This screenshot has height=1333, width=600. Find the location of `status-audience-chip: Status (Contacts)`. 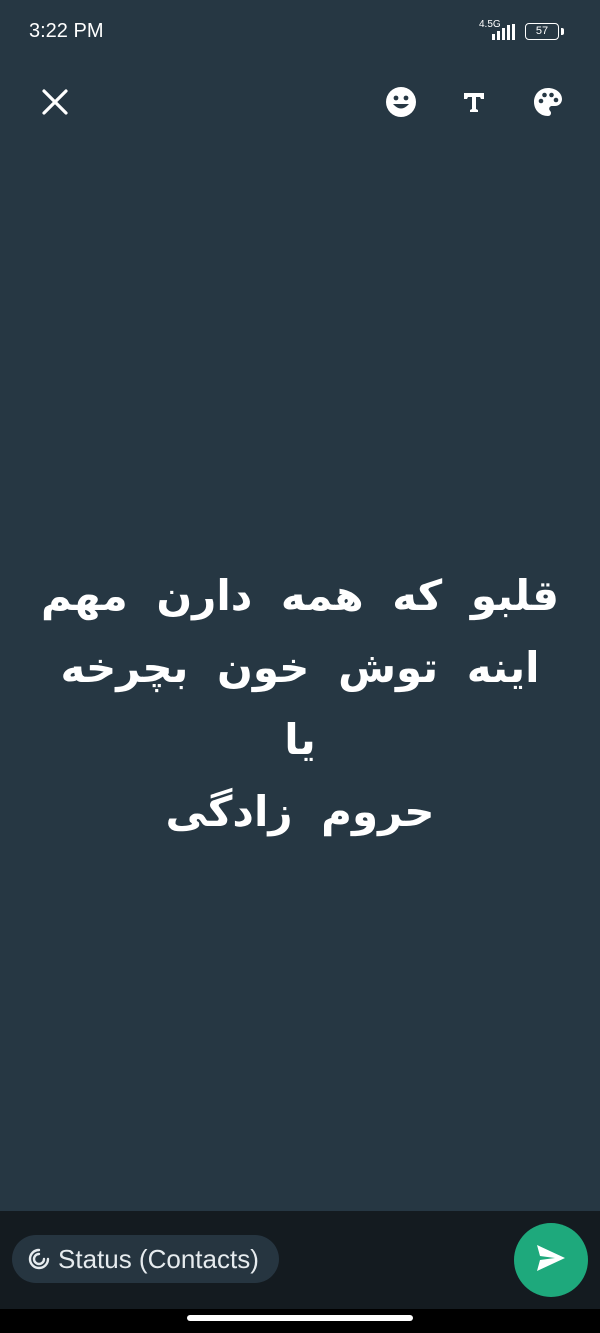

status-audience-chip: Status (Contacts) is located at coordinates (145, 1259).